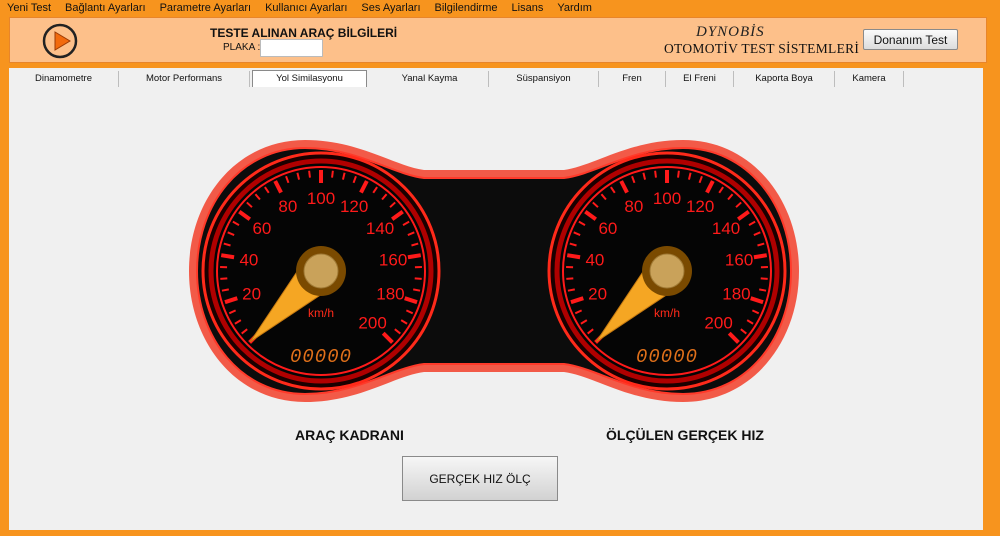  Describe the element at coordinates (64, 79) in the screenshot. I see `tab-dinamometre: Dinamometre` at that location.